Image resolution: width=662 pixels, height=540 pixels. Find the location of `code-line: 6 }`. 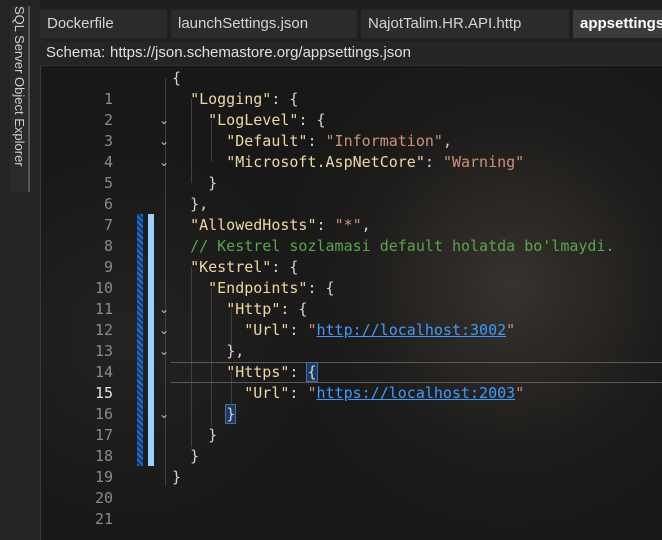

code-line: 6 } is located at coordinates (351, 193).